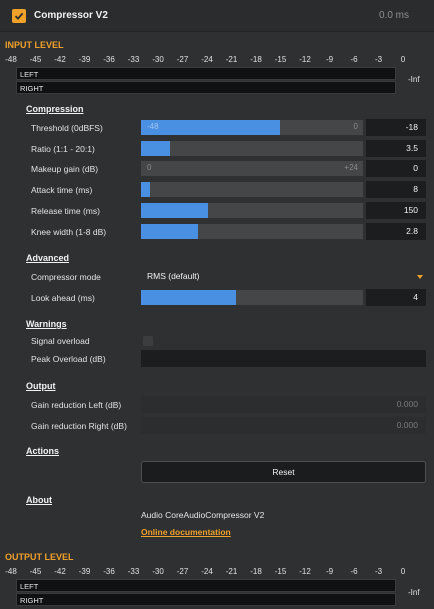  Describe the element at coordinates (63, 298) in the screenshot. I see `lookahead-label: Look ahead (ms)` at that location.